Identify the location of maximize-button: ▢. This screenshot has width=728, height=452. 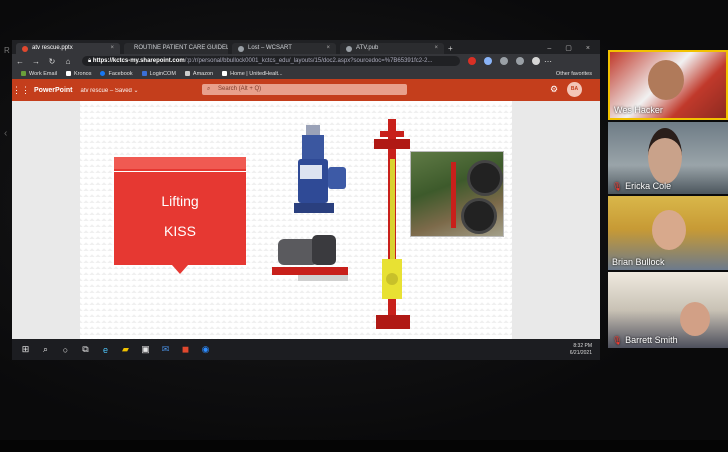
(568, 48).